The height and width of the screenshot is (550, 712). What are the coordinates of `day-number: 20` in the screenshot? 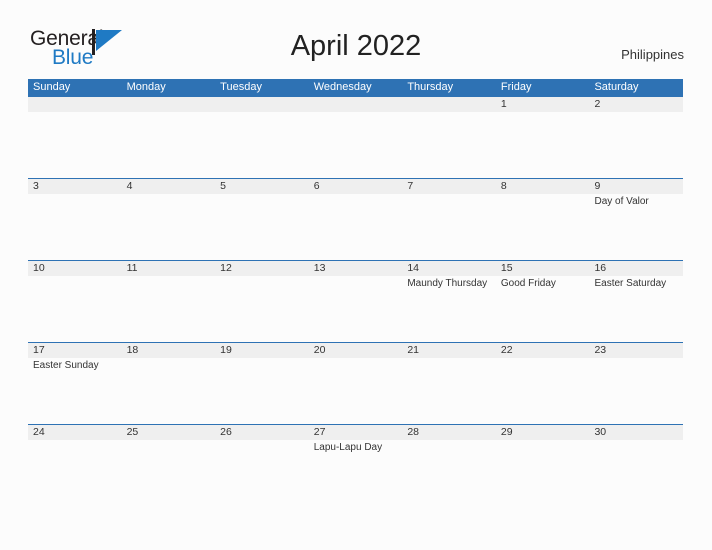 It's located at (356, 350).